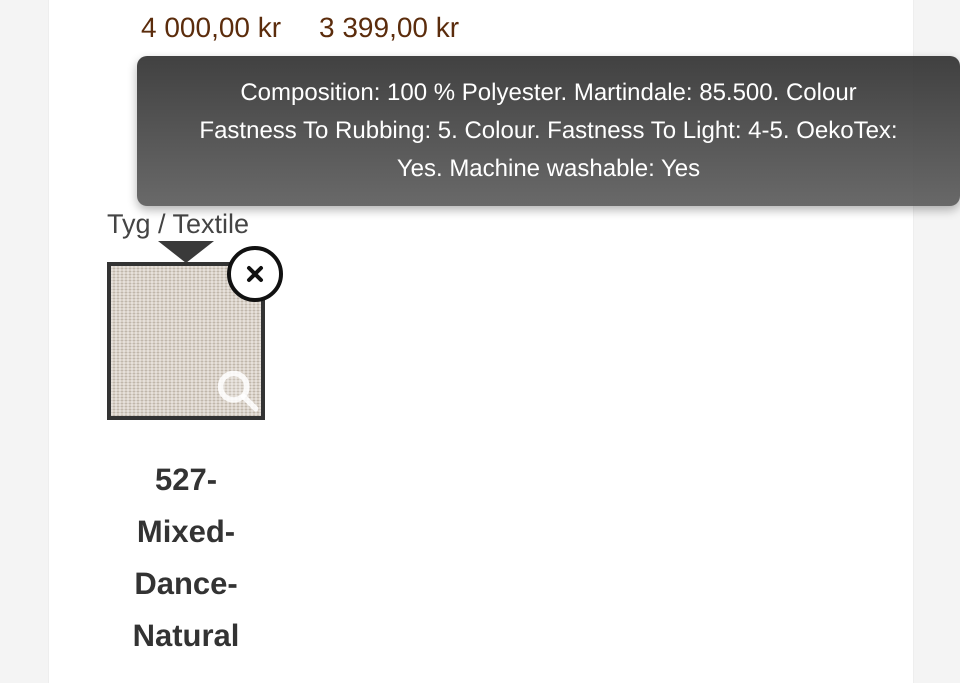  What do you see at coordinates (255, 274) in the screenshot?
I see `close-icon` at bounding box center [255, 274].